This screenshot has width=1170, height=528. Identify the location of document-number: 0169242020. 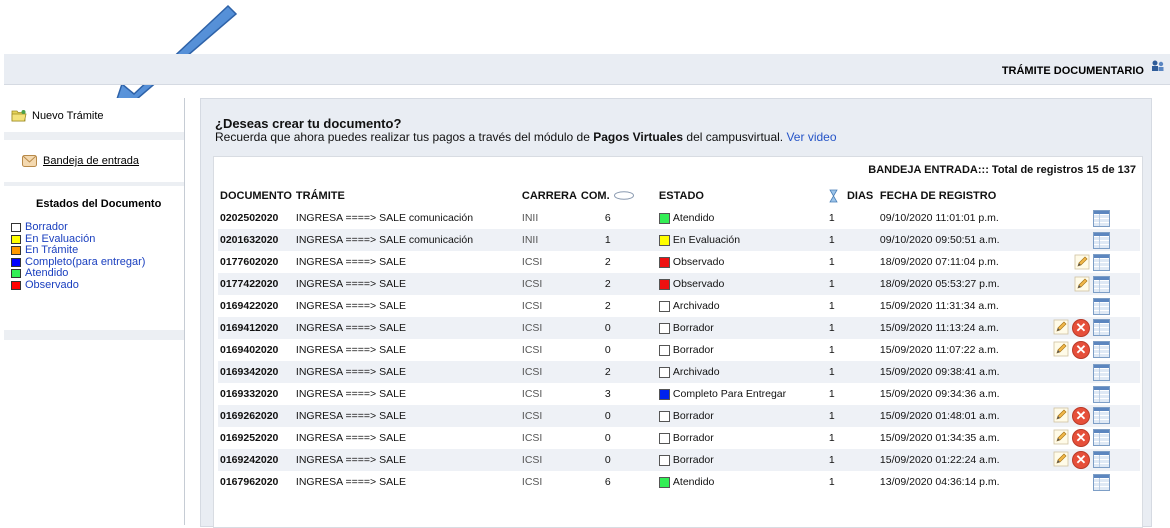
(256, 460).